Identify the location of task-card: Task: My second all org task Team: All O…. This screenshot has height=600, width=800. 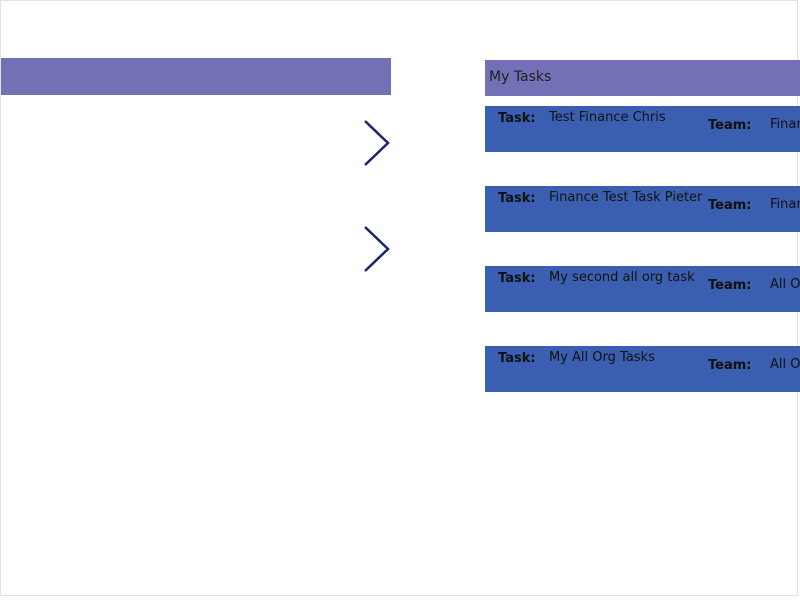
(642, 289).